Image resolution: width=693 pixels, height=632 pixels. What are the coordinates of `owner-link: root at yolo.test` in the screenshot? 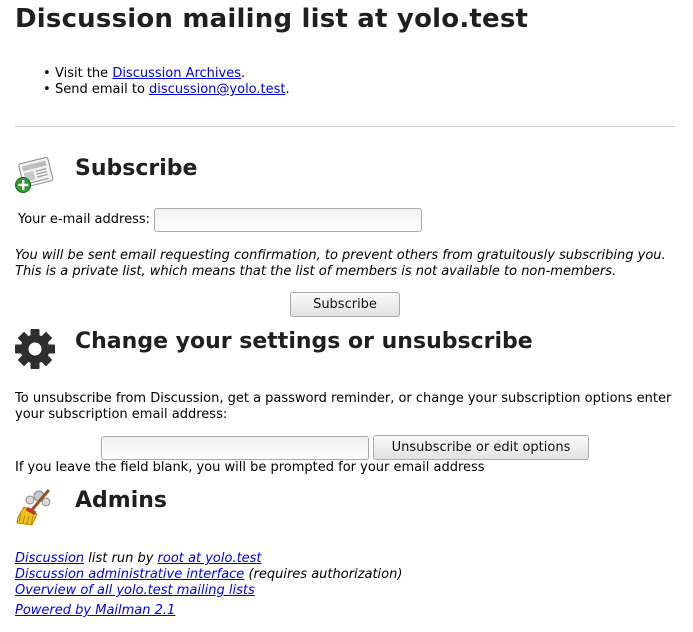 It's located at (210, 558).